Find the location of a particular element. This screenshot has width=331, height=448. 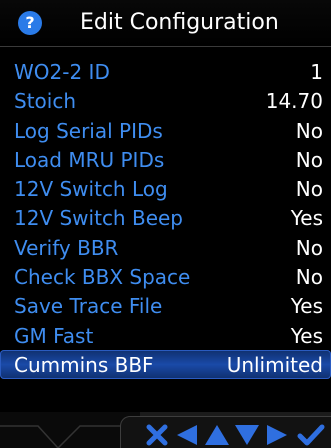

config-row-cummins-bbf: Cummins BBF Unlimited is located at coordinates (165, 364).